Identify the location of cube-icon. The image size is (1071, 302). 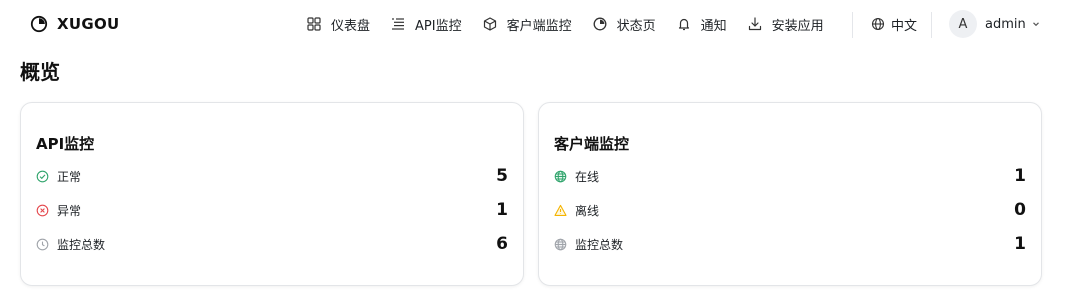
(490, 24).